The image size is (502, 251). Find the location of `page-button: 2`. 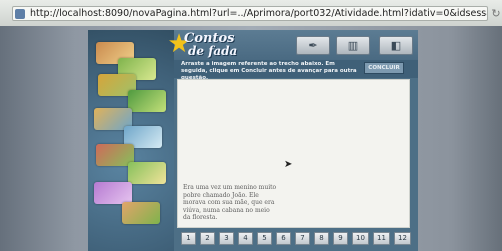

page-button: 2 is located at coordinates (207, 238).